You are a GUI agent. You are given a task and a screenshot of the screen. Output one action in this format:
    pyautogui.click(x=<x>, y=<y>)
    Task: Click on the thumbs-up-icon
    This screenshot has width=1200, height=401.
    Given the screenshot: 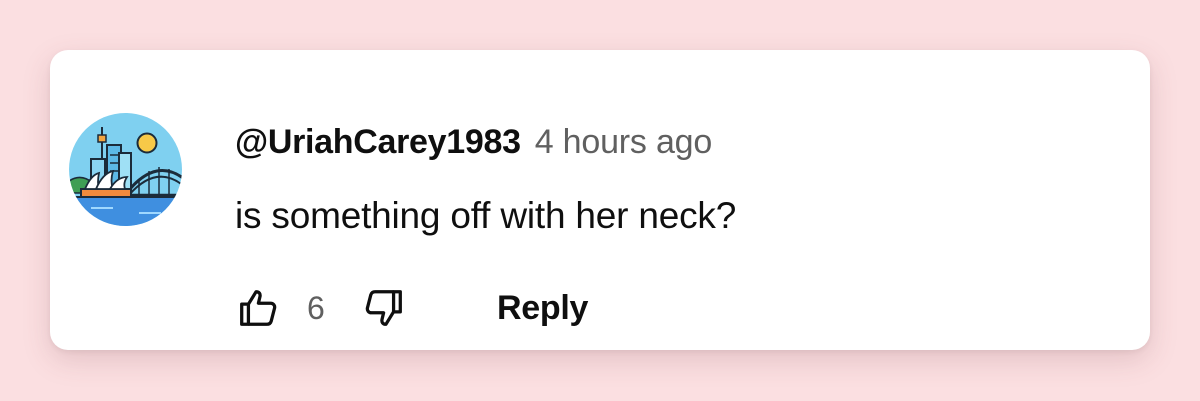 What is the action you would take?
    pyautogui.click(x=258, y=308)
    